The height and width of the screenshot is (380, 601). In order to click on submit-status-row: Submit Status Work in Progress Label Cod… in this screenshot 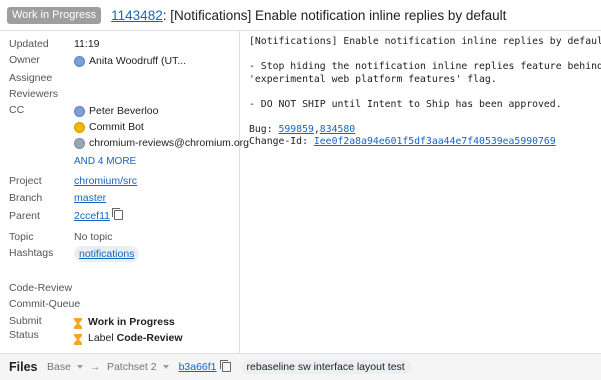, I will do `click(96, 330)`.